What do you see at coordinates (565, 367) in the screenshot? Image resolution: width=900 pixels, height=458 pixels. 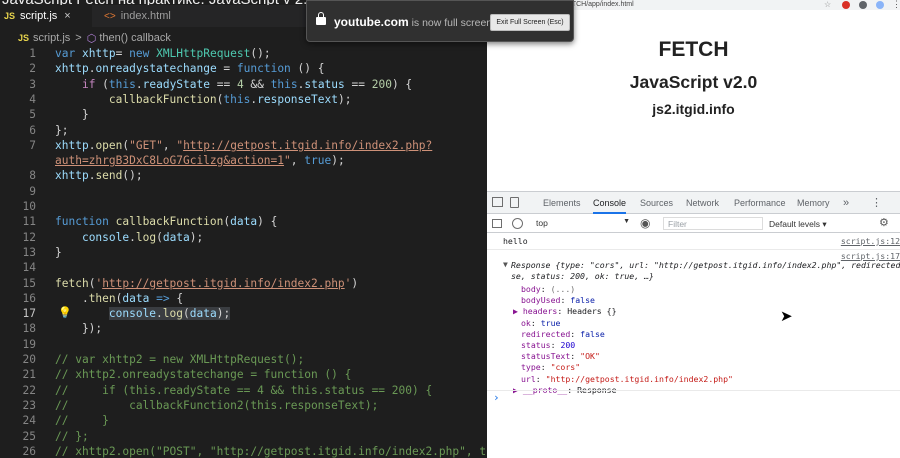 I see `property-value: "cors"` at bounding box center [565, 367].